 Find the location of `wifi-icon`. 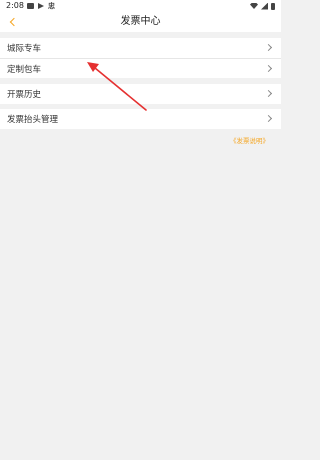

wifi-icon is located at coordinates (254, 6).